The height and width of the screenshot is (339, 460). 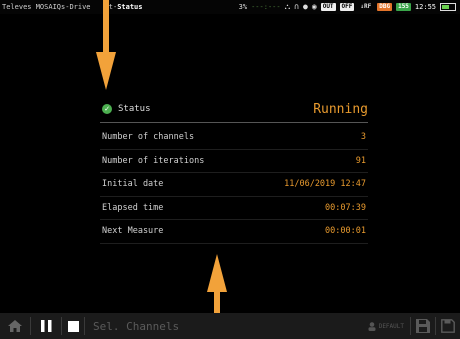 I want to click on off-badge: OFF, so click(x=347, y=7).